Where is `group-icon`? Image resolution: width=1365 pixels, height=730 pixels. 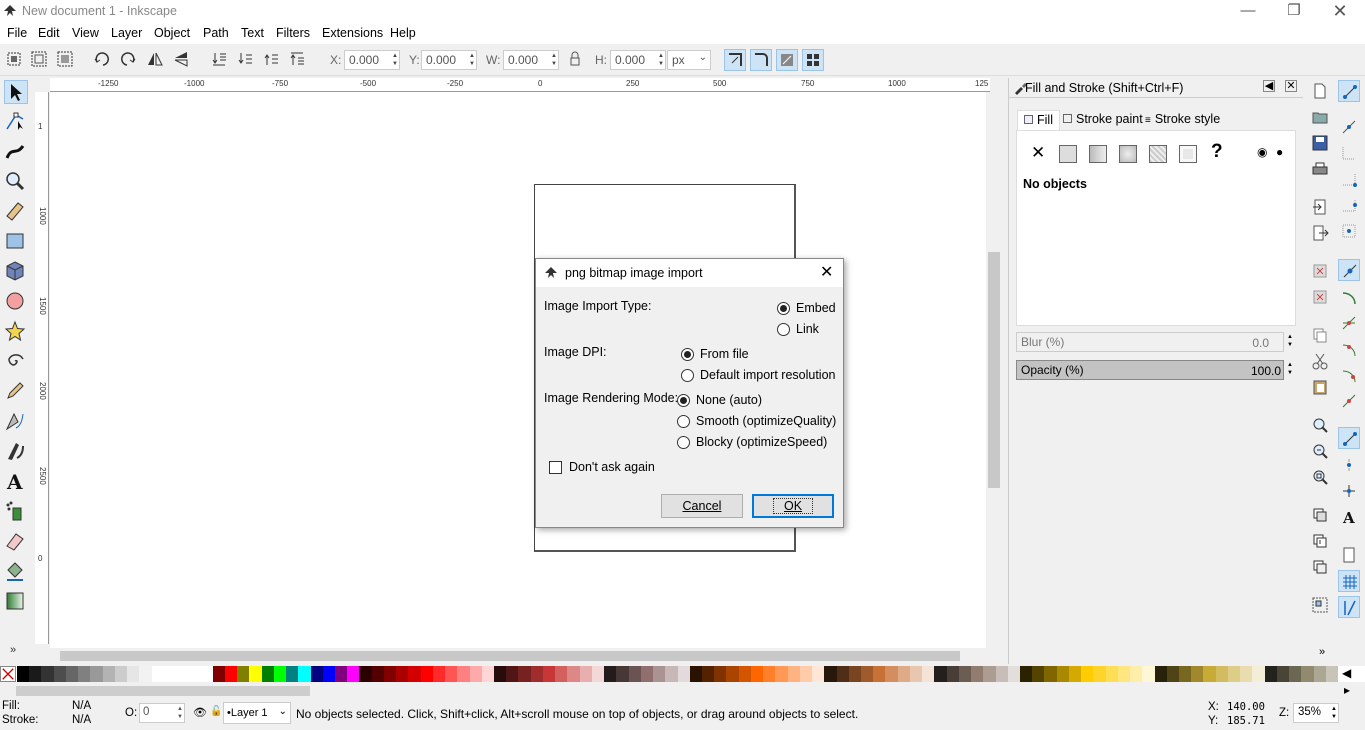 group-icon is located at coordinates (1320, 605).